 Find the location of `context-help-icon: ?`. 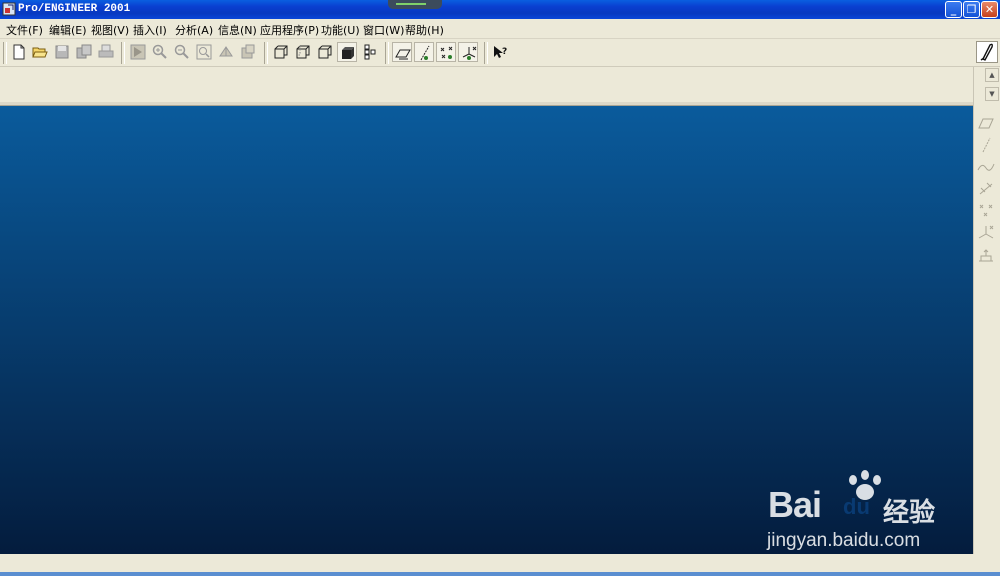

context-help-icon: ? is located at coordinates (500, 52).